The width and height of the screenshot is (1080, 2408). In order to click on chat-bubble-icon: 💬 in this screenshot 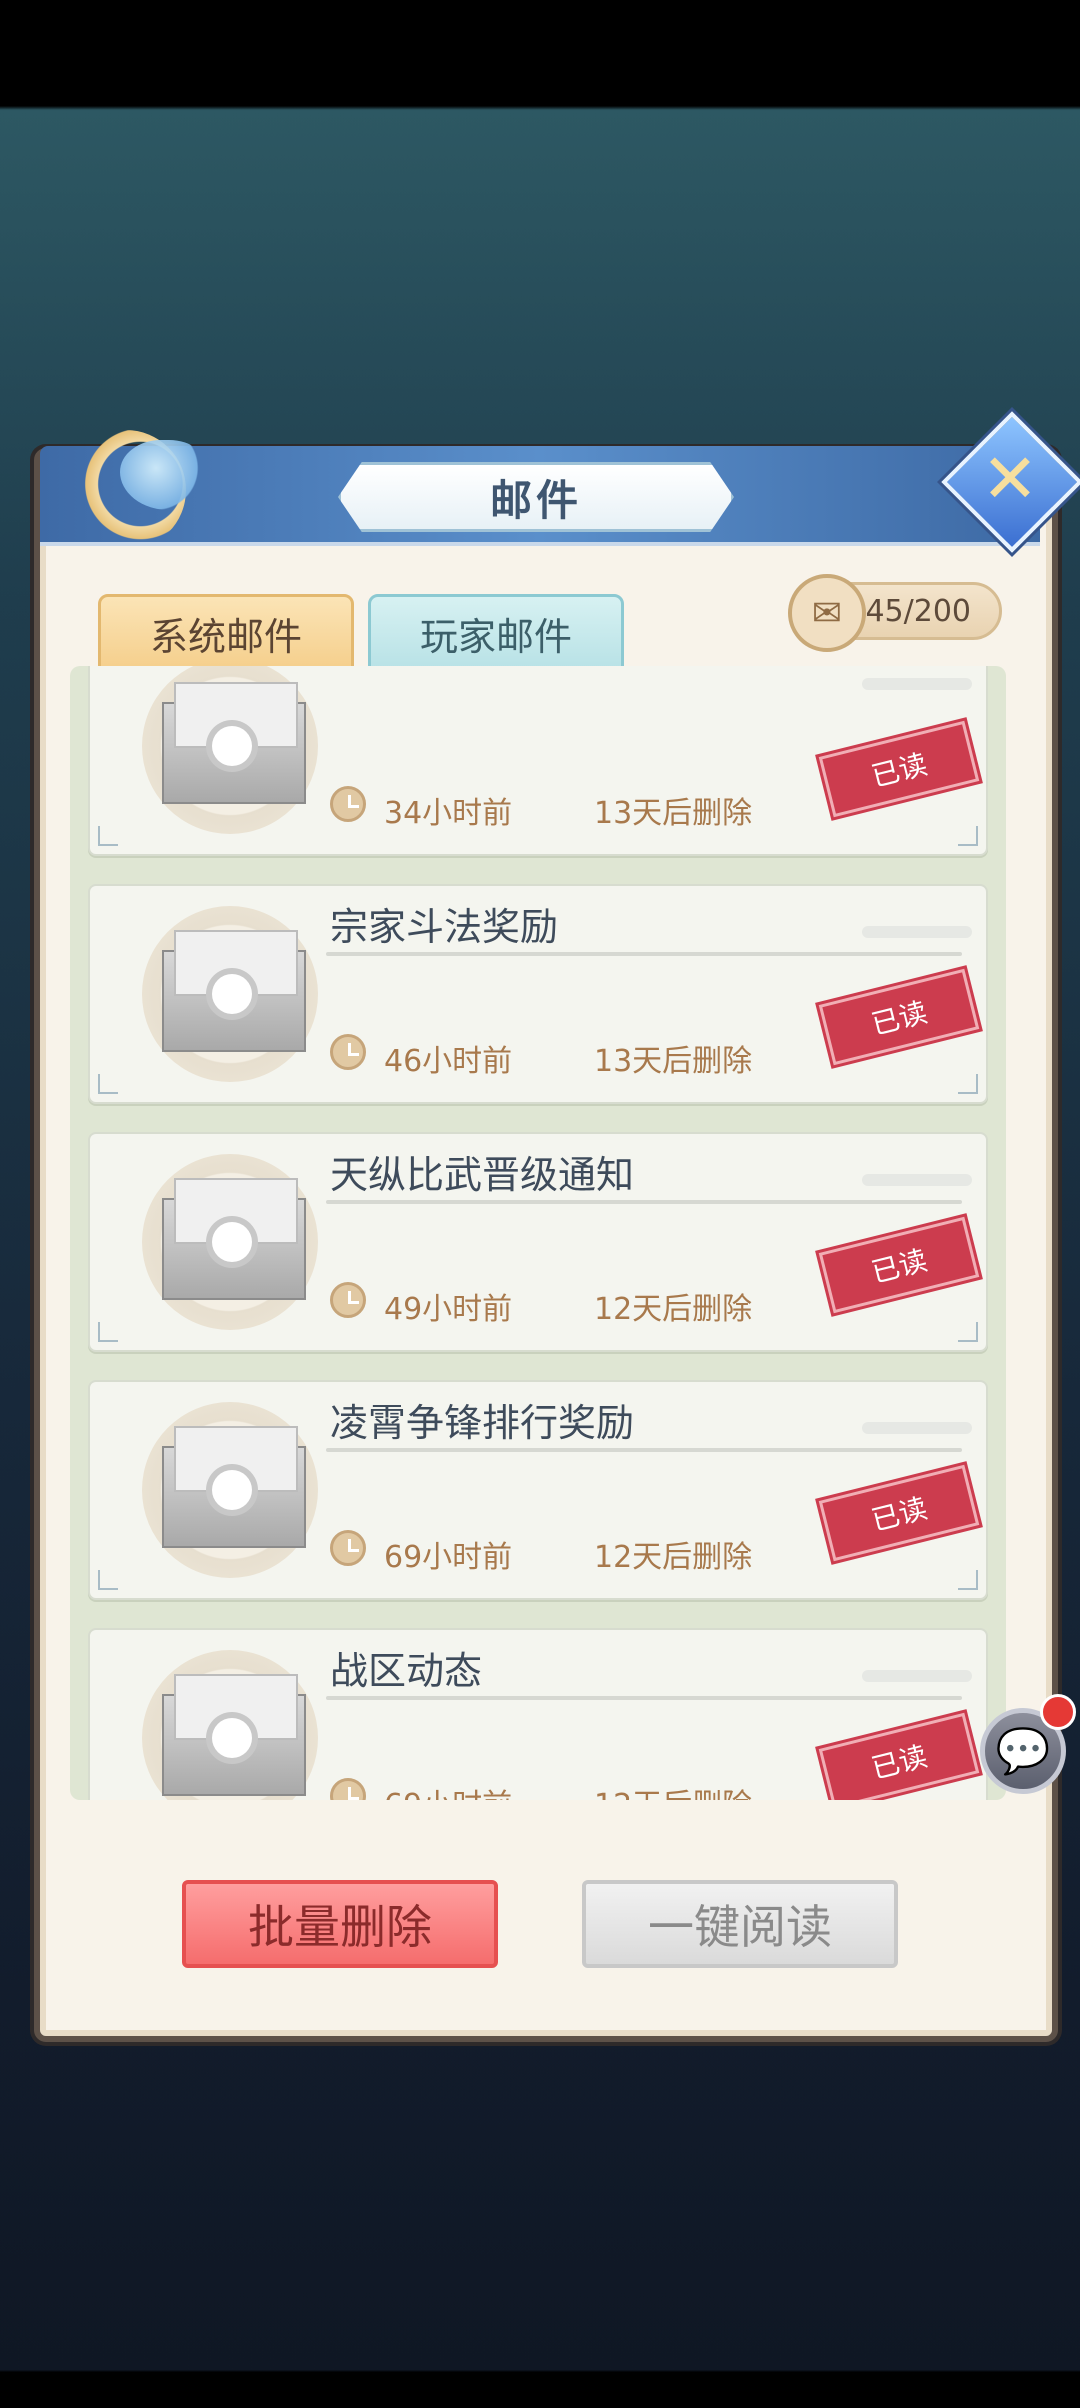, I will do `click(1023, 1751)`.